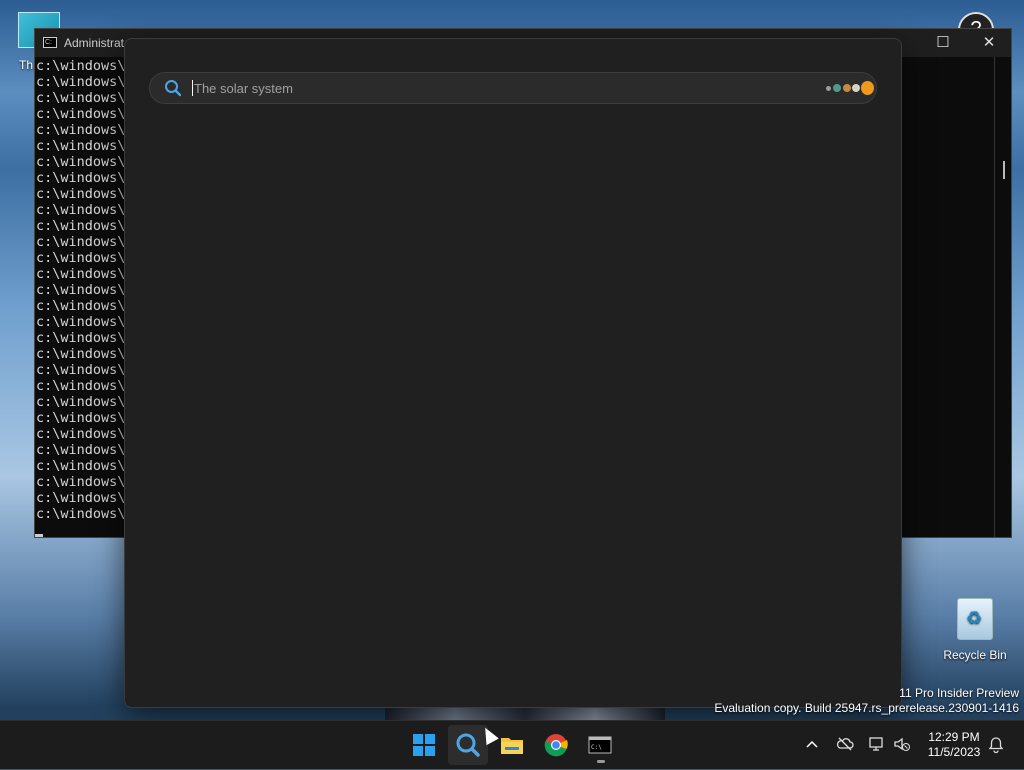 The width and height of the screenshot is (1024, 770). Describe the element at coordinates (954, 752) in the screenshot. I see `clock-date: 11/5/2023` at that location.